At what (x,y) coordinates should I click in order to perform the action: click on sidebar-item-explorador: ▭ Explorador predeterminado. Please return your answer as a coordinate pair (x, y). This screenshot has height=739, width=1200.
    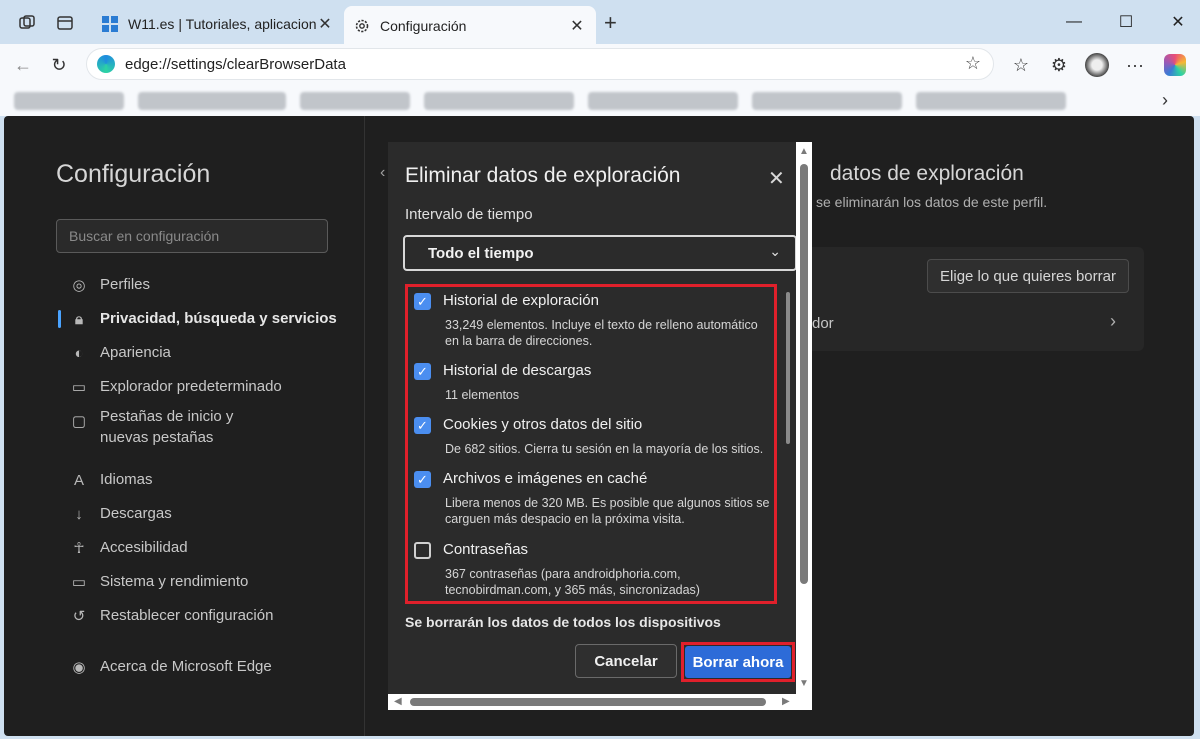
    Looking at the image, I should click on (176, 387).